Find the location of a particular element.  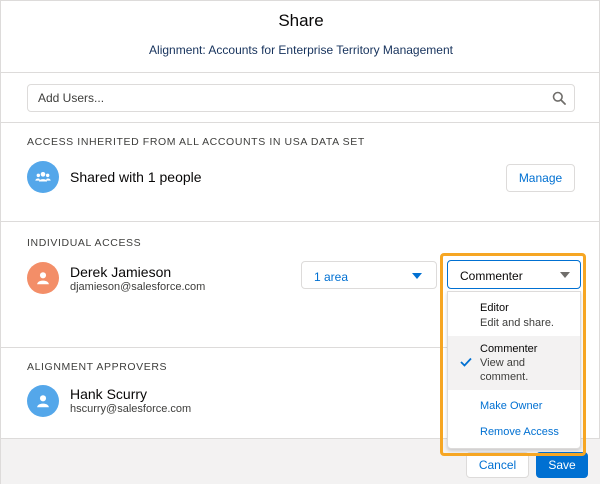

user-name: Derek Jamieson is located at coordinates (121, 272).